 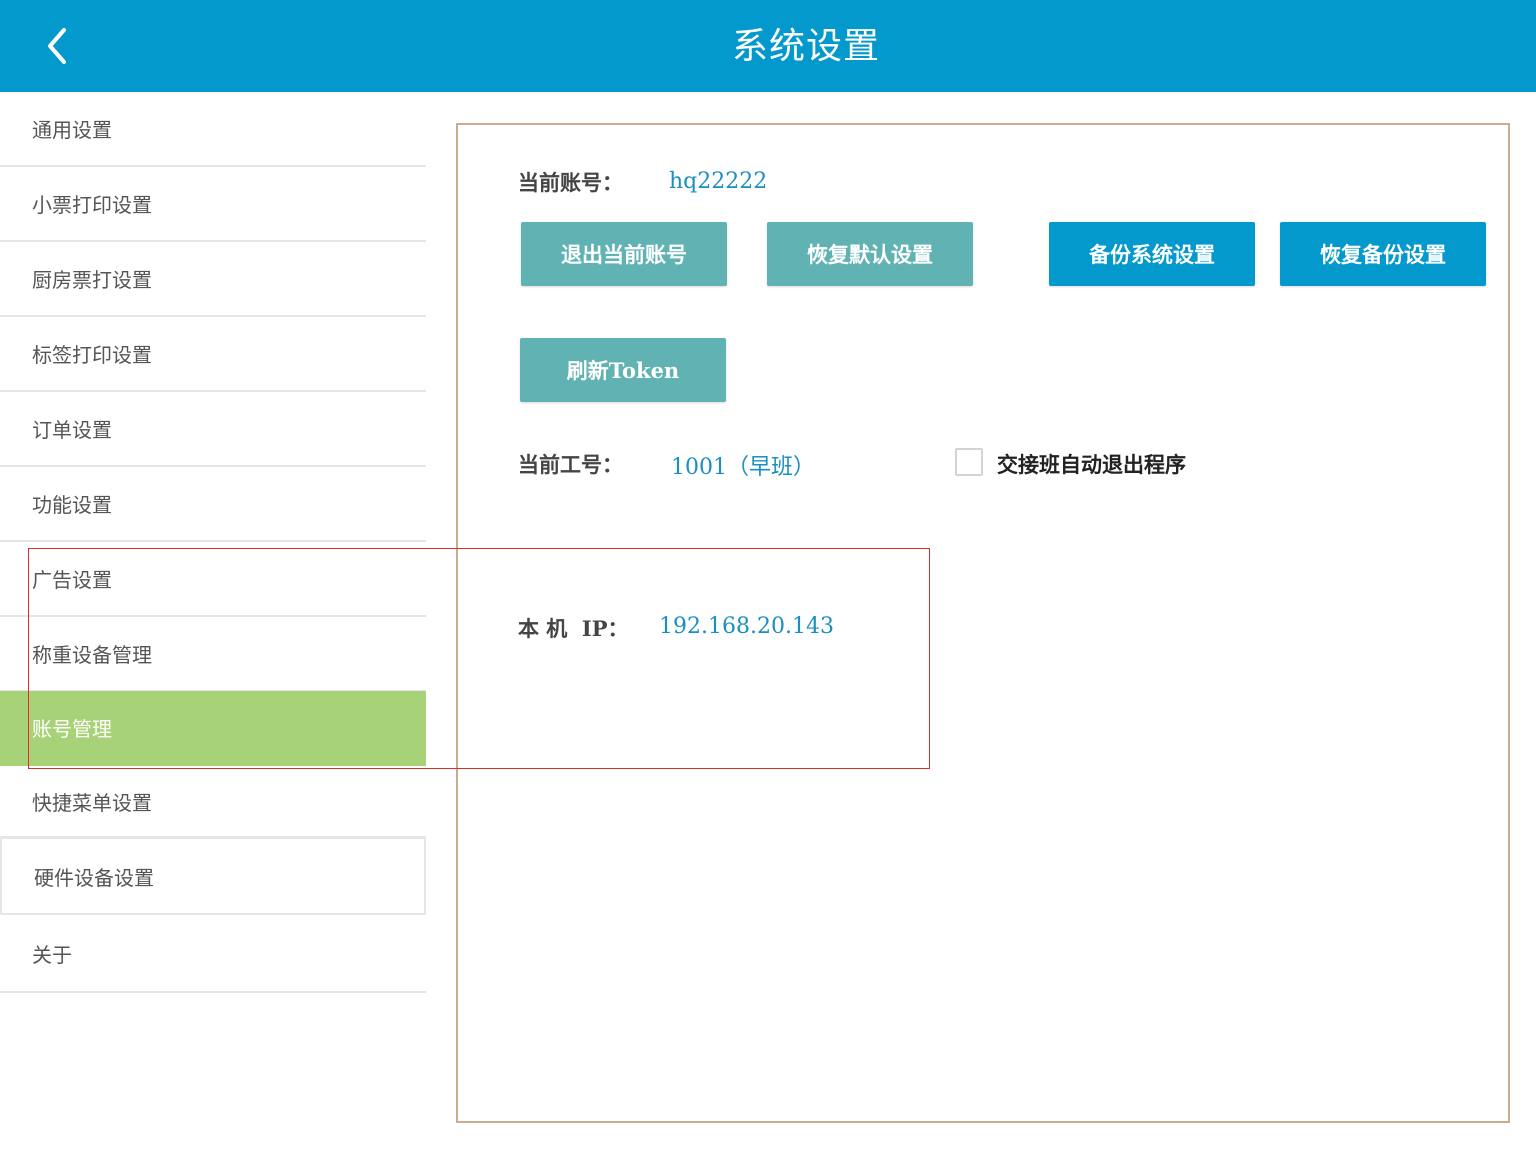 I want to click on sidebar-item-quick-menu: 快捷菜单设置, so click(x=213, y=802).